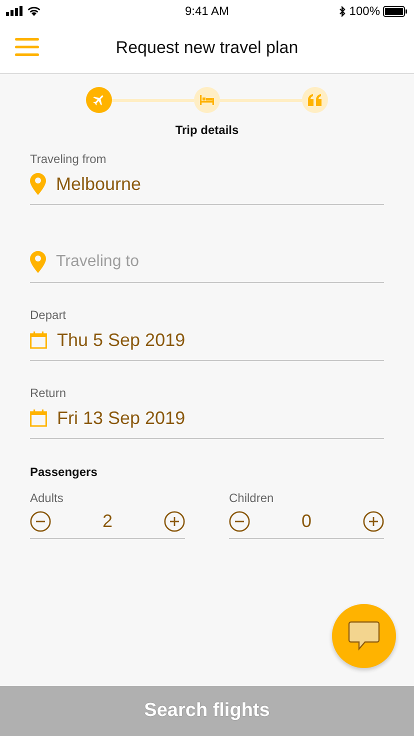 This screenshot has height=736, width=414. What do you see at coordinates (47, 498) in the screenshot?
I see `counter-label: Adults` at bounding box center [47, 498].